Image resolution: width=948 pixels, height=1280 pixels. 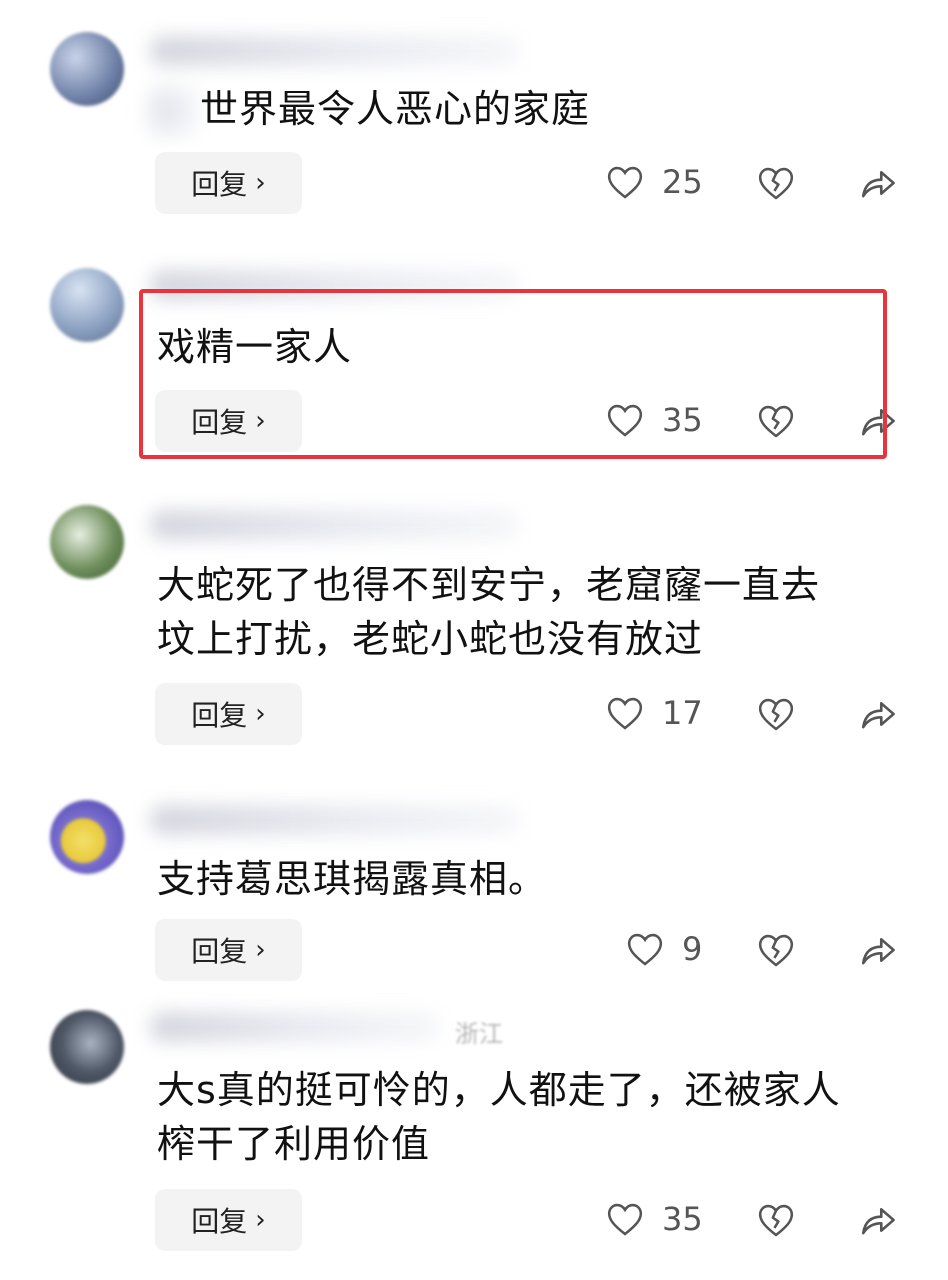 I want to click on comment-text: 大s真的挺可怜的，人都走了，还被家人 榨干了利用价值, so click(x=537, y=1117).